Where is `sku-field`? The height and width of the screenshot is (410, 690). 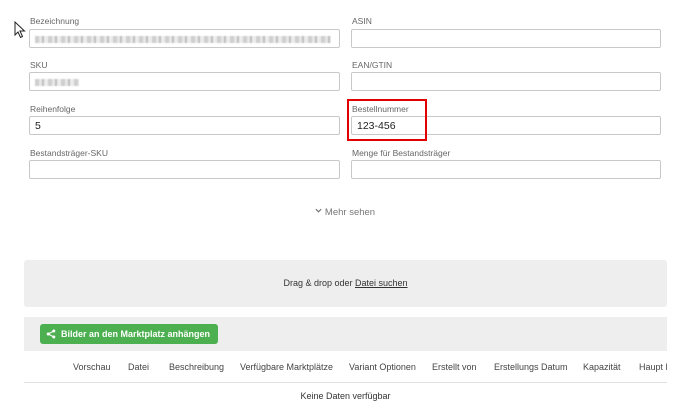
sku-field is located at coordinates (184, 81).